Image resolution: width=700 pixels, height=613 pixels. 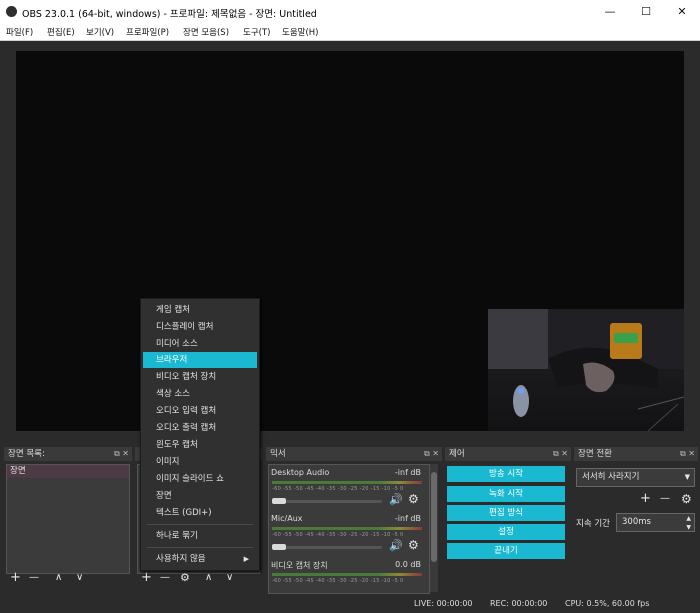 I want to click on menu-item-audio-output-capture: 오디오 출력 캡처, so click(x=200, y=428).